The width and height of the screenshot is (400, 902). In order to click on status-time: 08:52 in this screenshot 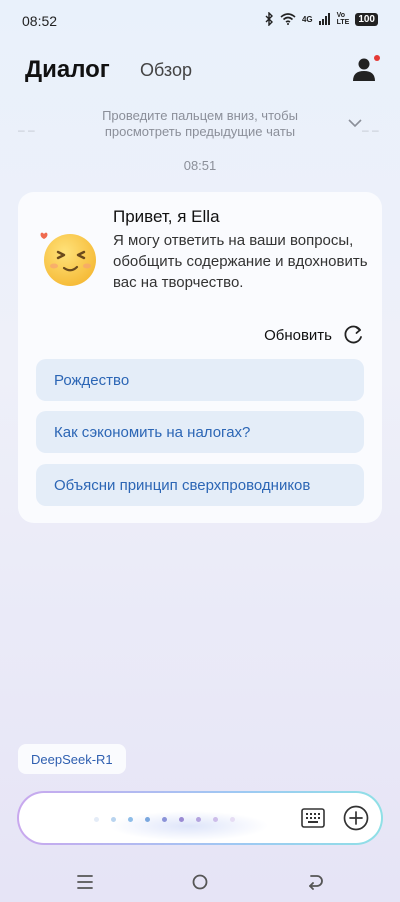, I will do `click(40, 21)`.